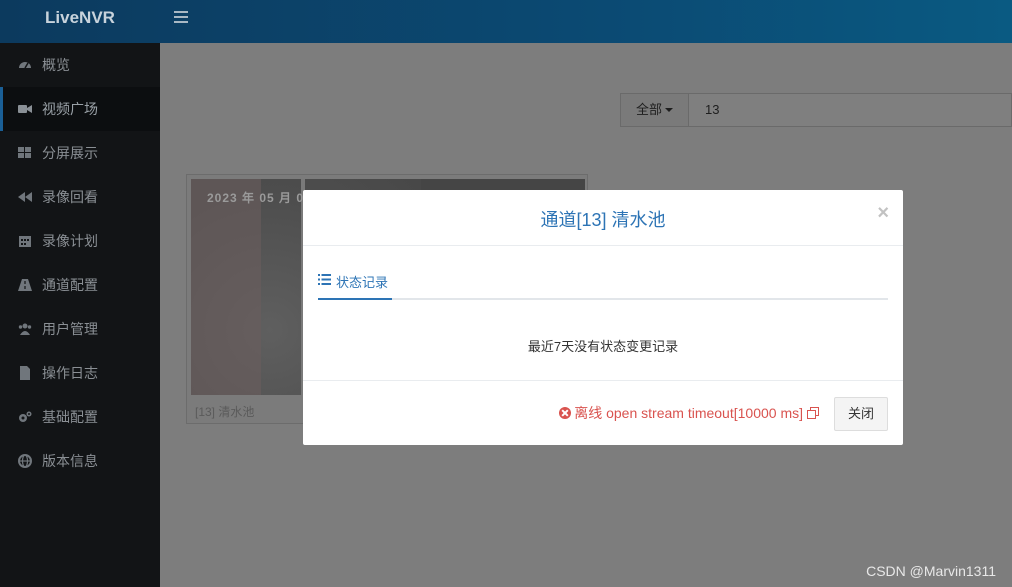 The image size is (1012, 587). I want to click on error-circle-icon, so click(565, 413).